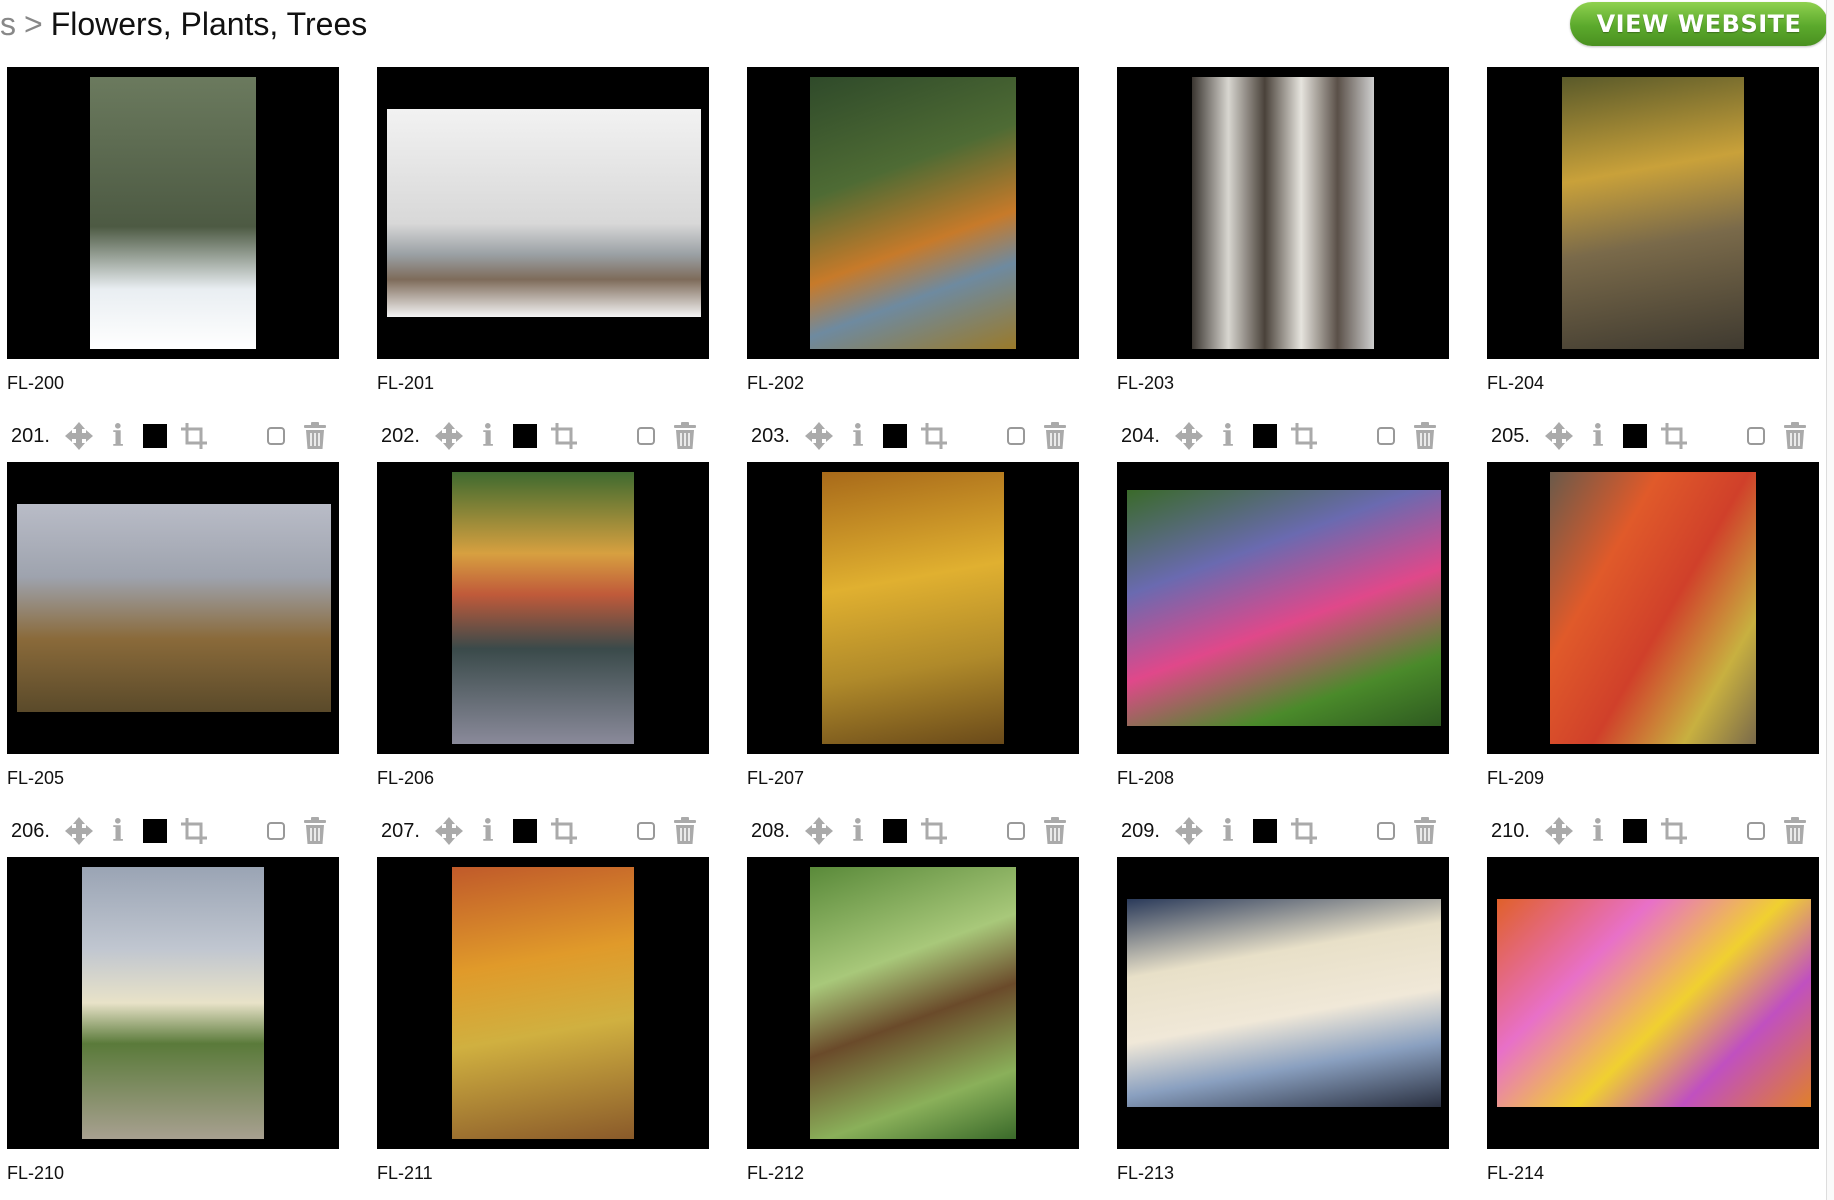  I want to click on photo-caption: FL-208, so click(1146, 778).